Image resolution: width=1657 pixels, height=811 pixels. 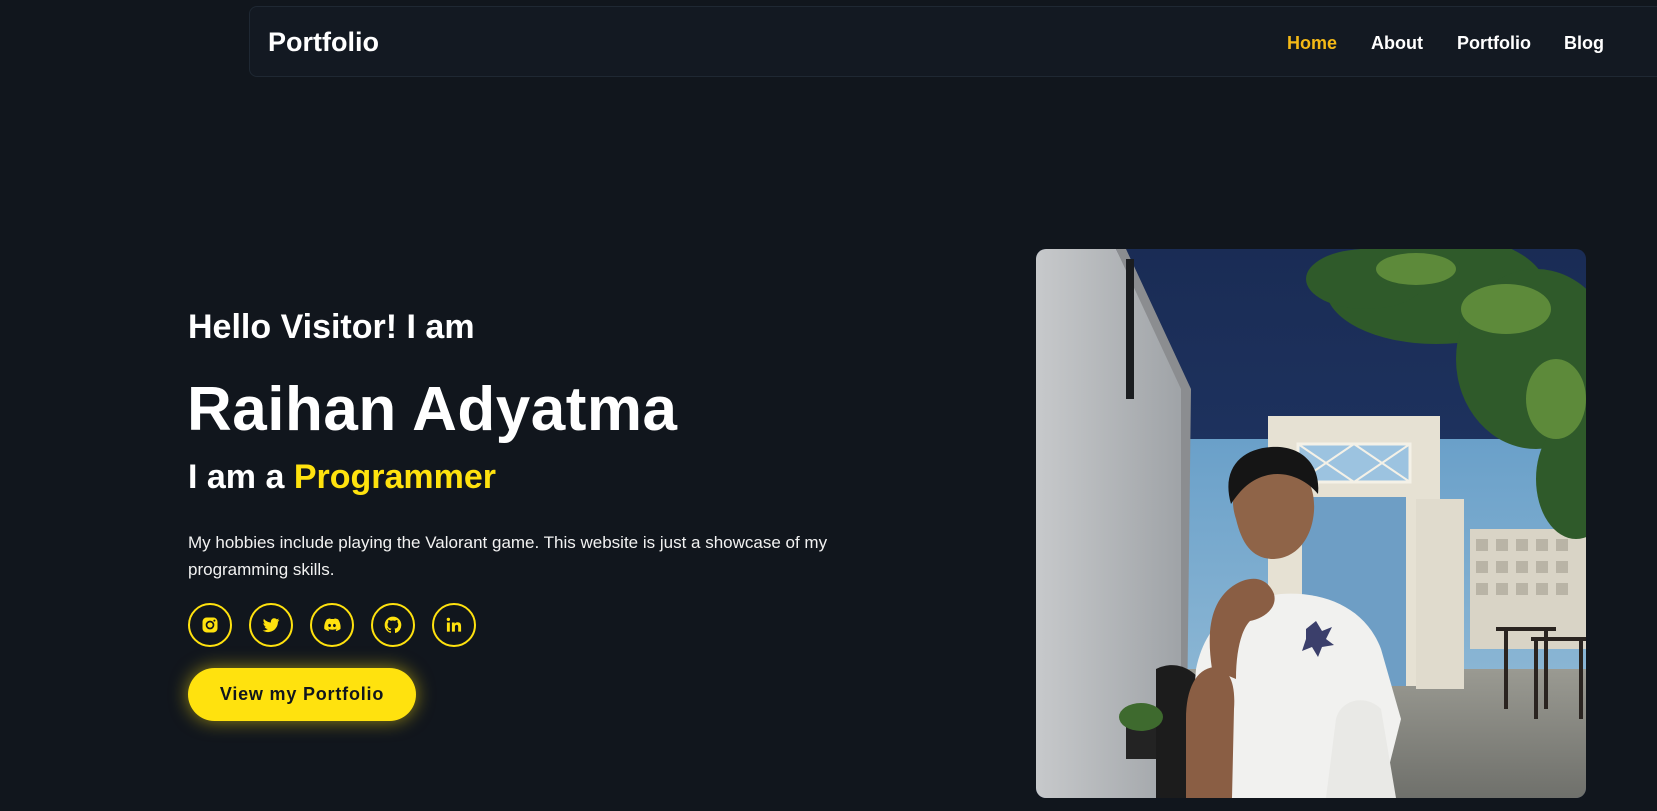 I want to click on linkedin-link, so click(x=454, y=625).